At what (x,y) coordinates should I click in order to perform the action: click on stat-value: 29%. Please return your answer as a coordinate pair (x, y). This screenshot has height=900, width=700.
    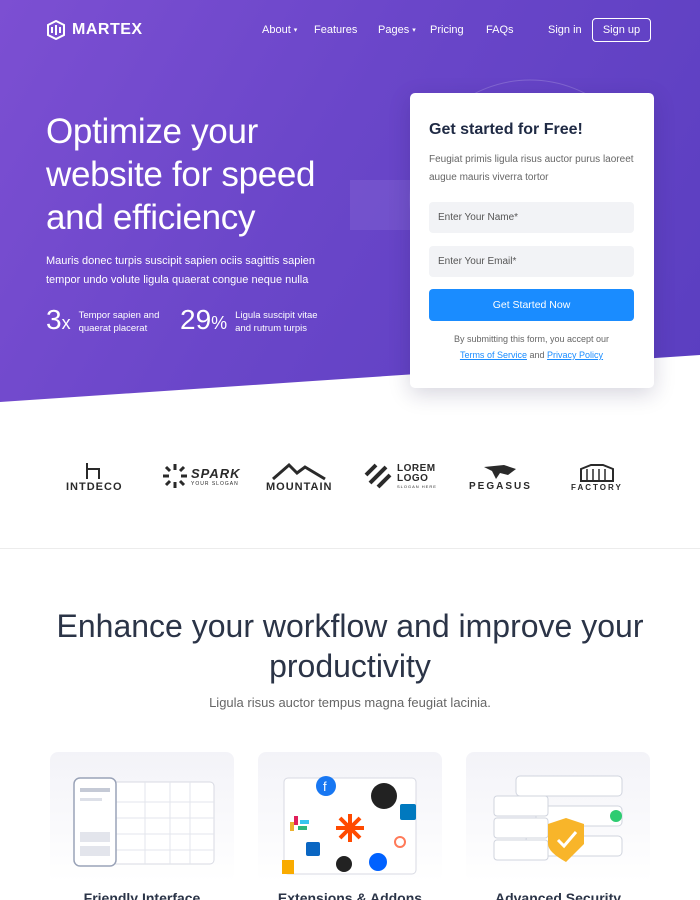
    Looking at the image, I should click on (204, 319).